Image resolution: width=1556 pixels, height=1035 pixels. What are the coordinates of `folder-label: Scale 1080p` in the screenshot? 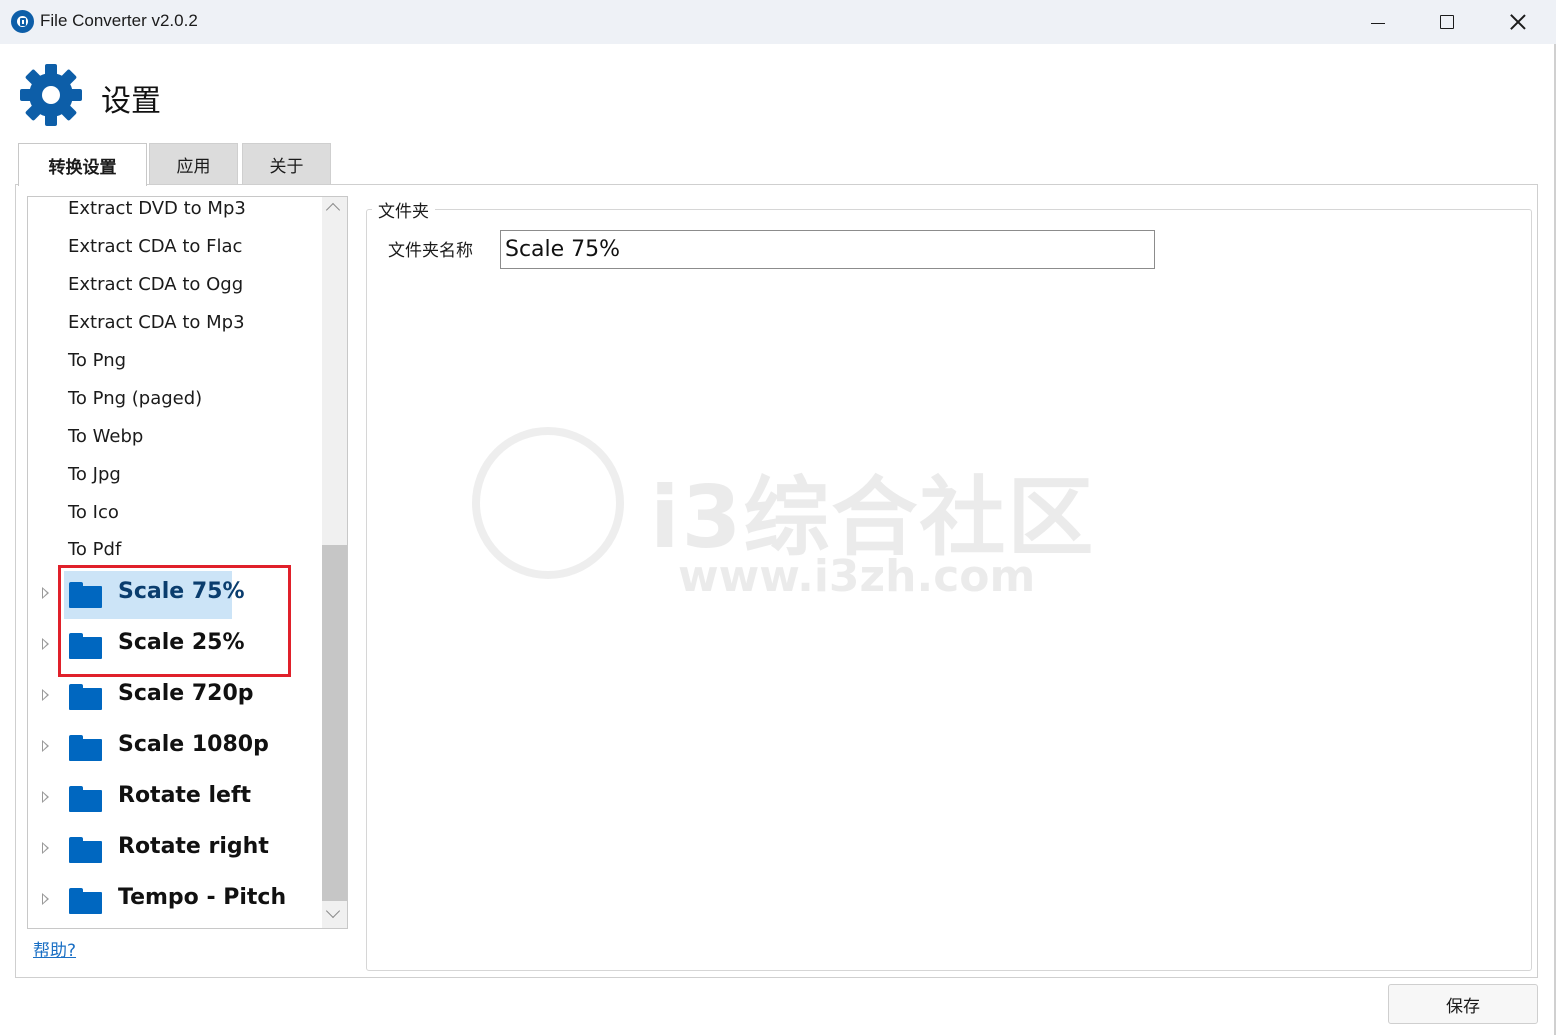 It's located at (193, 744).